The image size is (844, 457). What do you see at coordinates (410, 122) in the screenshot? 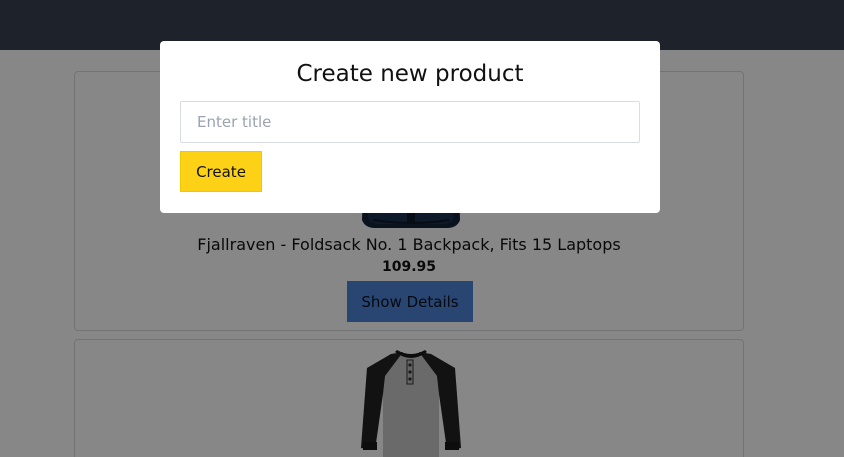
I see `title-input` at bounding box center [410, 122].